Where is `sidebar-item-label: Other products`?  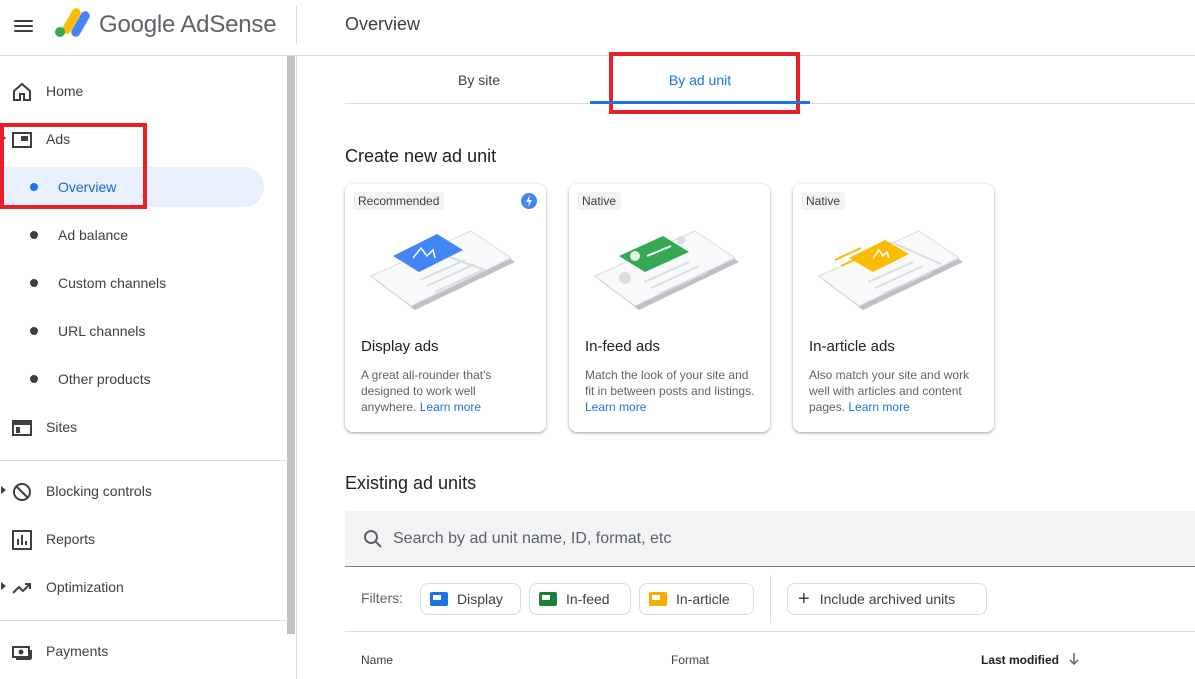
sidebar-item-label: Other products is located at coordinates (104, 379).